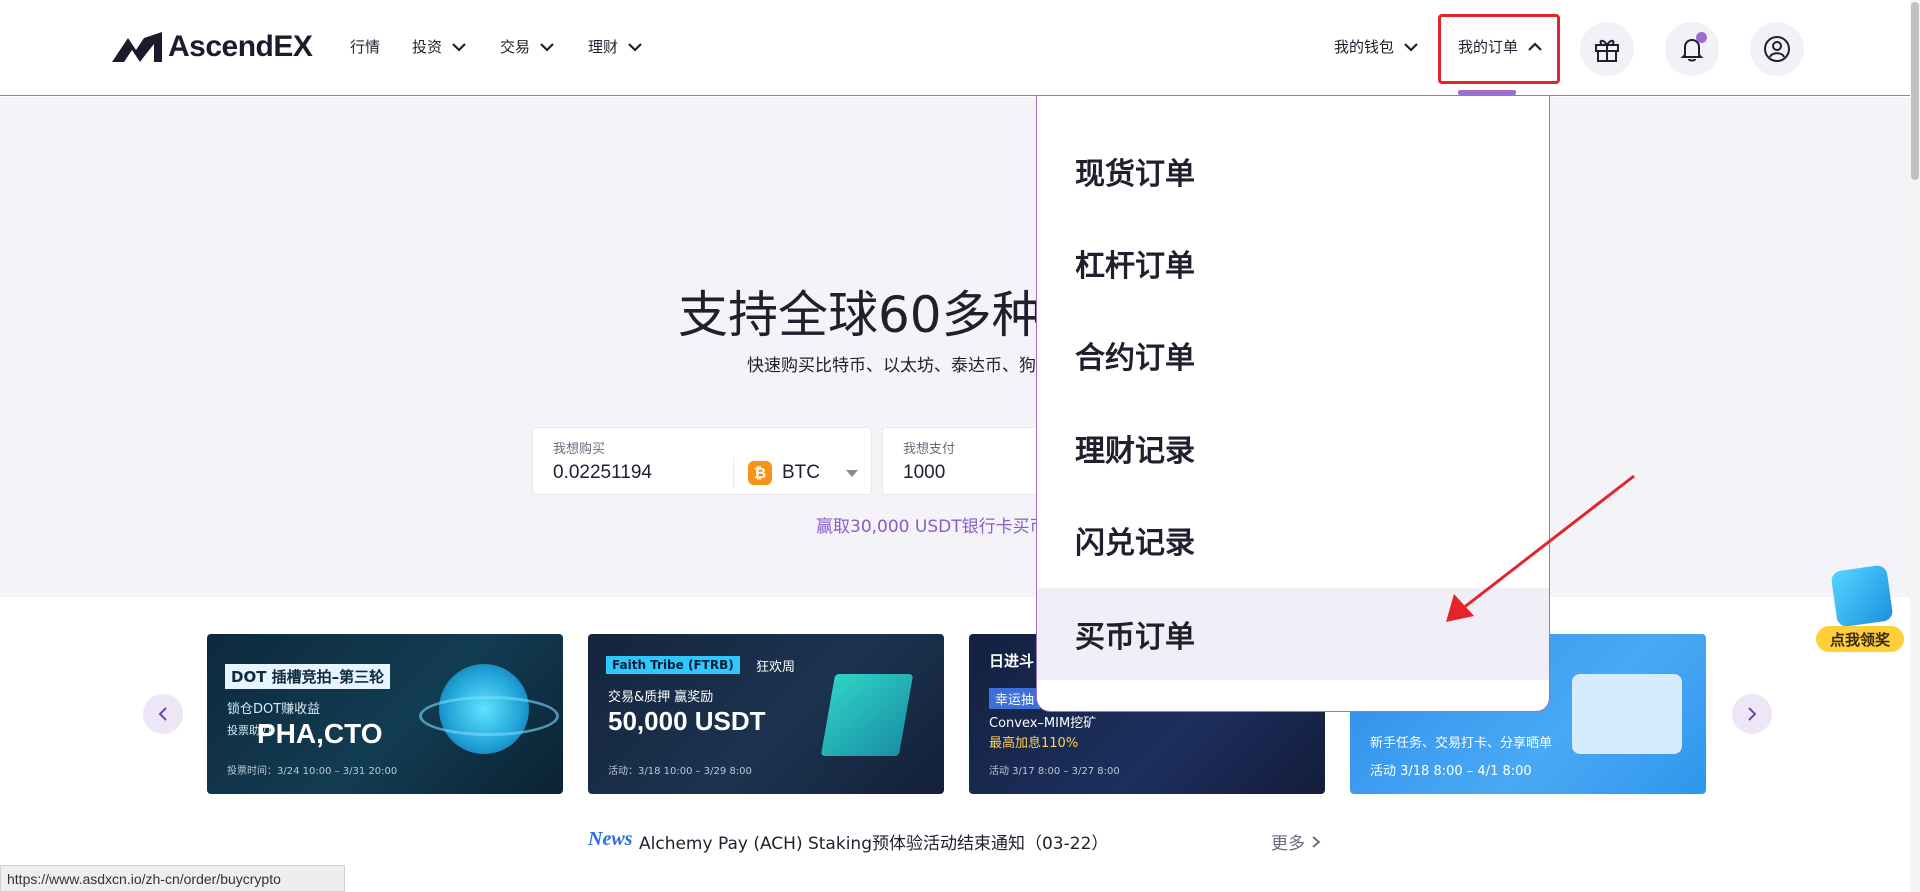  I want to click on nav-item-label: 交易, so click(515, 47).